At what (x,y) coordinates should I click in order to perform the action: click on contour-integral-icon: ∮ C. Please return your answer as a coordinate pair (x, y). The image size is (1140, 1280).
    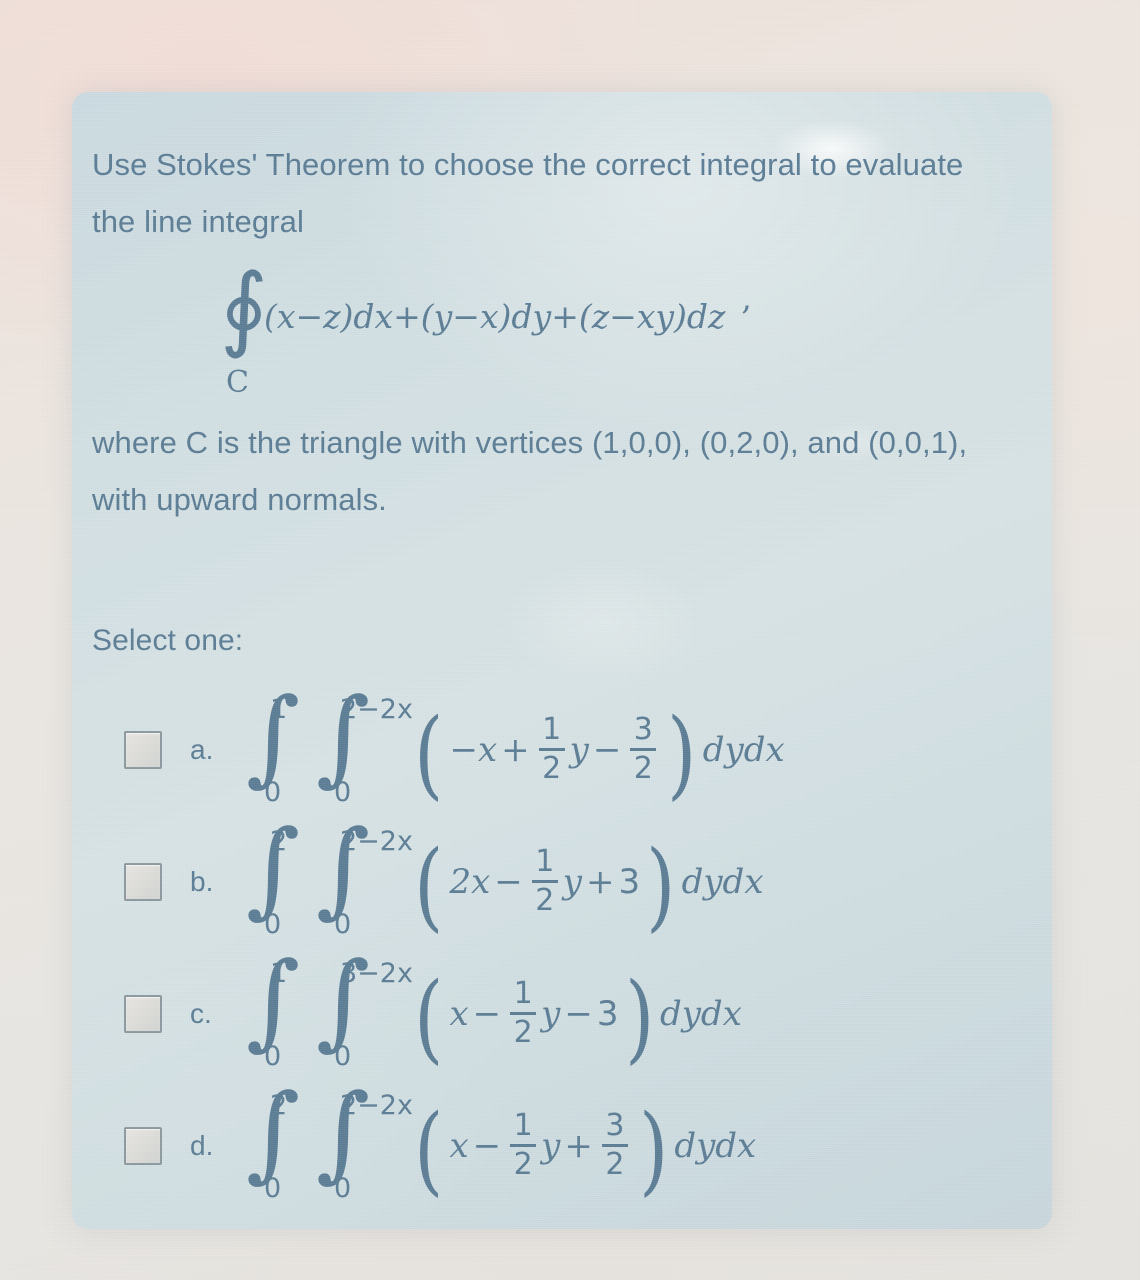
    Looking at the image, I should click on (244, 331).